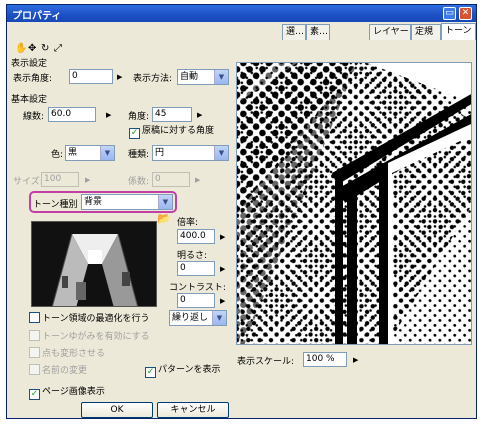 The height and width of the screenshot is (425, 484). What do you see at coordinates (198, 180) in the screenshot?
I see `coef-arrow-icon: ▶` at bounding box center [198, 180].